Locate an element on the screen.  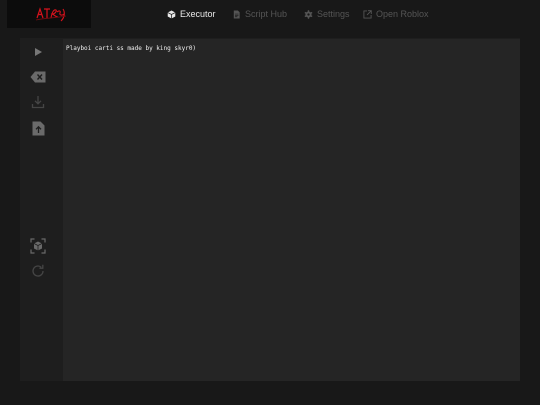
gear-icon is located at coordinates (308, 14).